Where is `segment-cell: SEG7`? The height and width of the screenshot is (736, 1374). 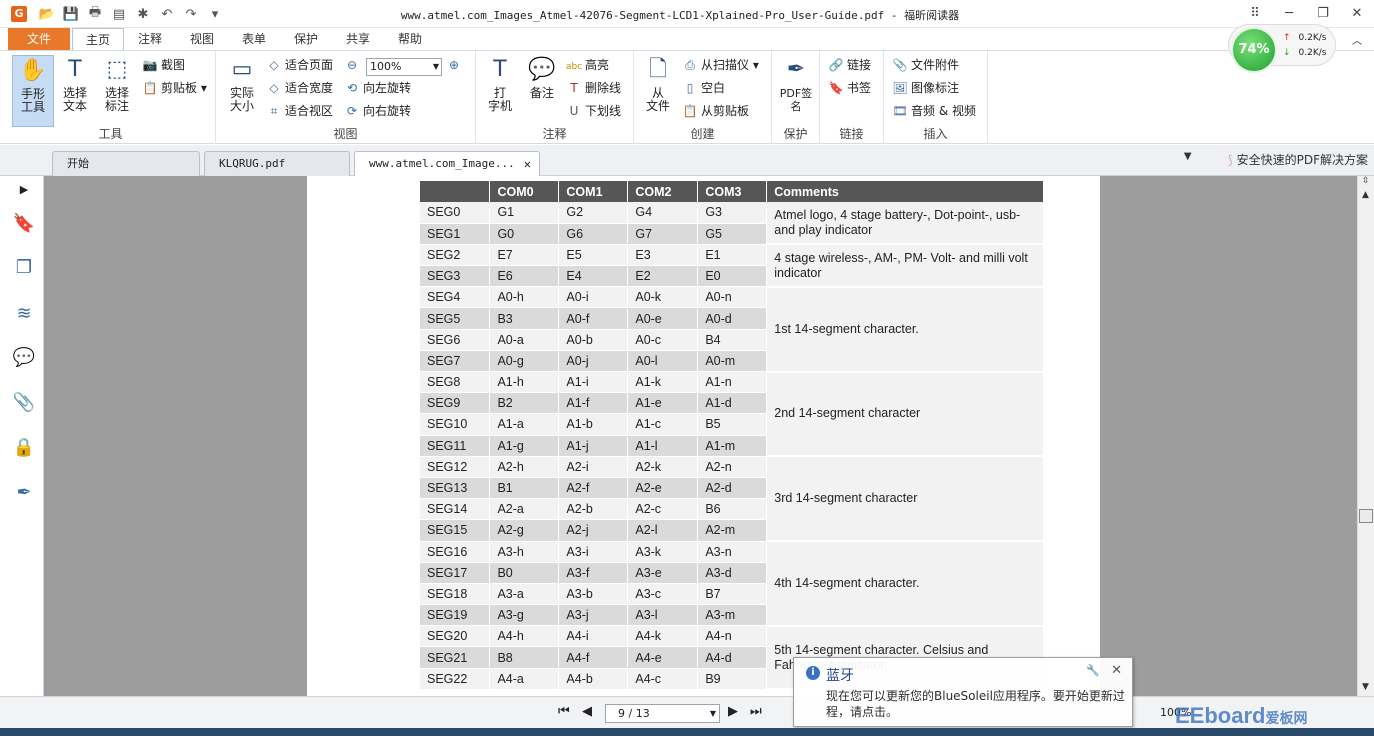
segment-cell: SEG7 is located at coordinates (455, 361).